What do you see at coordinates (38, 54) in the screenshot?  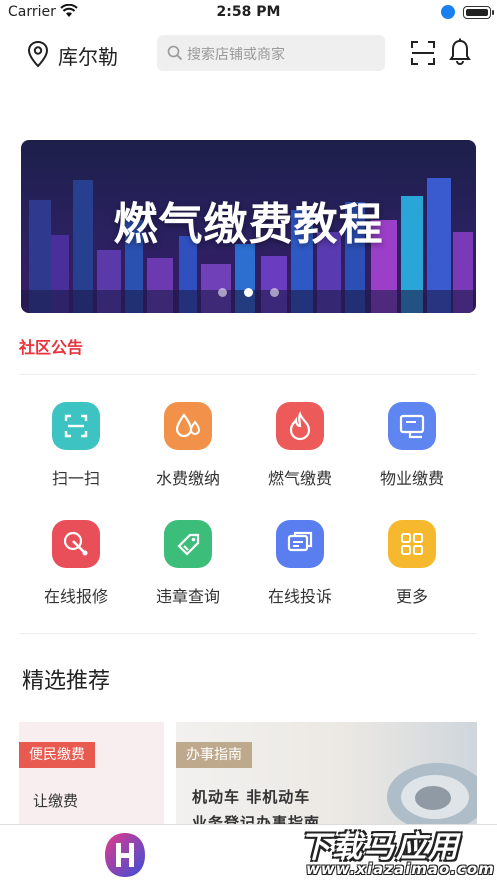 I see `location-pin-icon` at bounding box center [38, 54].